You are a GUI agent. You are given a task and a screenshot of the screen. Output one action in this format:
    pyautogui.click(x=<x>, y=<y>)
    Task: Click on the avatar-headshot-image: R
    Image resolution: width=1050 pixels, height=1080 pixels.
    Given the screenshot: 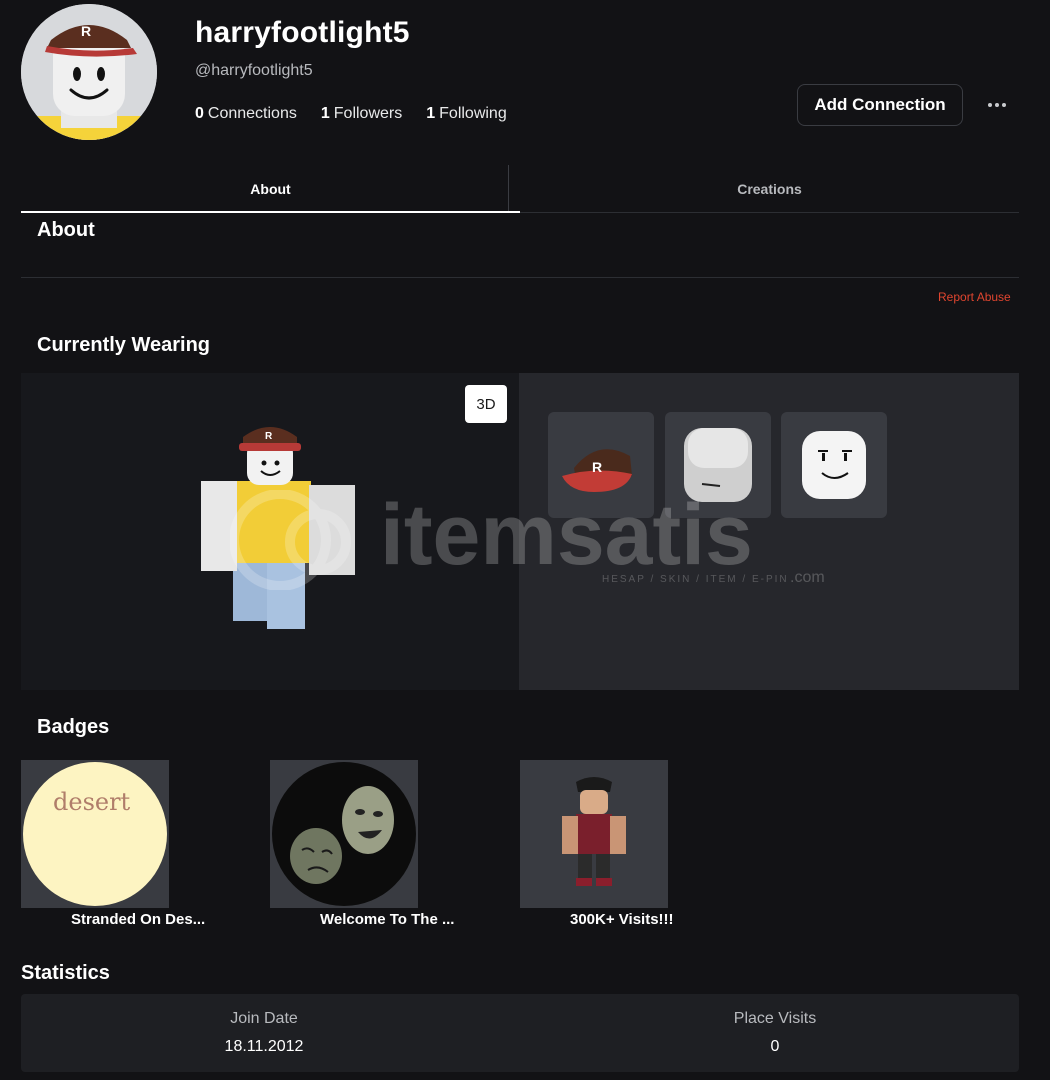 What is the action you would take?
    pyautogui.click(x=89, y=72)
    